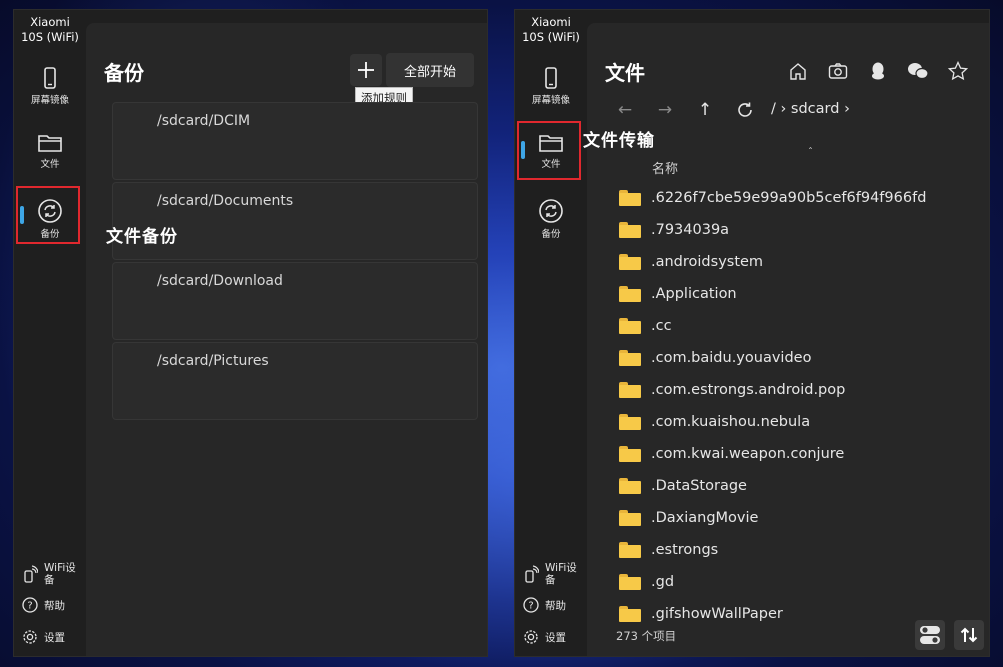  I want to click on annotation-label: 文件传输, so click(619, 141).